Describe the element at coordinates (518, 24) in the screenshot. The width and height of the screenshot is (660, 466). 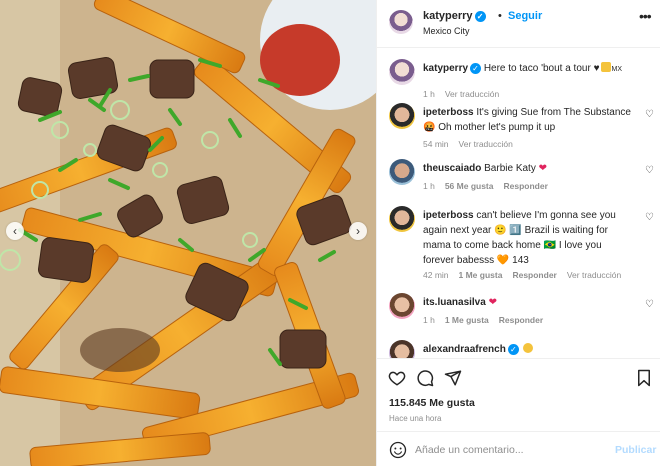
I see `post-header: katyperry ✓ • Seguir Mexico City •••` at that location.